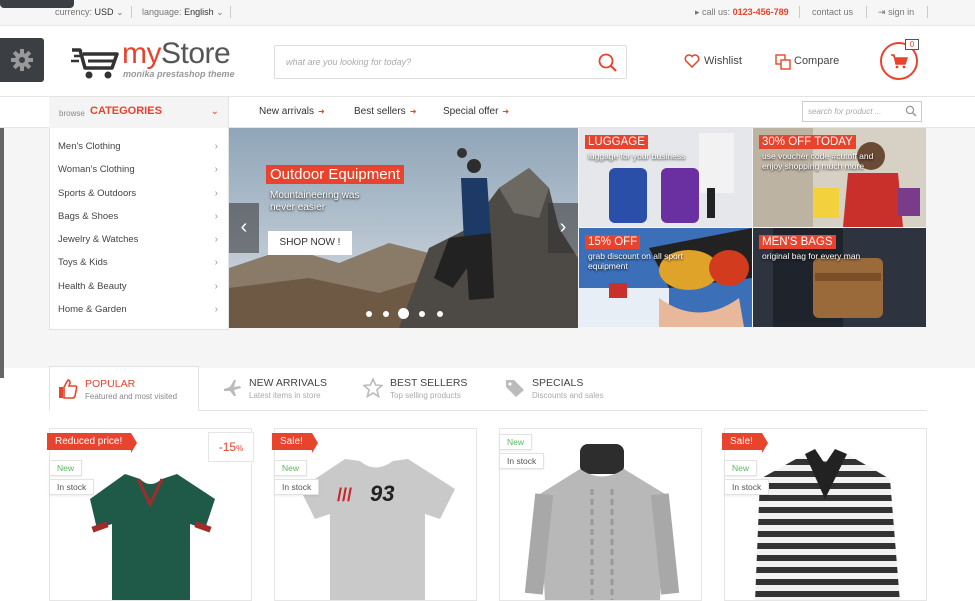  What do you see at coordinates (138, 193) in the screenshot?
I see `sidebar-item-sports-outdoors: Sports & Outdoors ›` at bounding box center [138, 193].